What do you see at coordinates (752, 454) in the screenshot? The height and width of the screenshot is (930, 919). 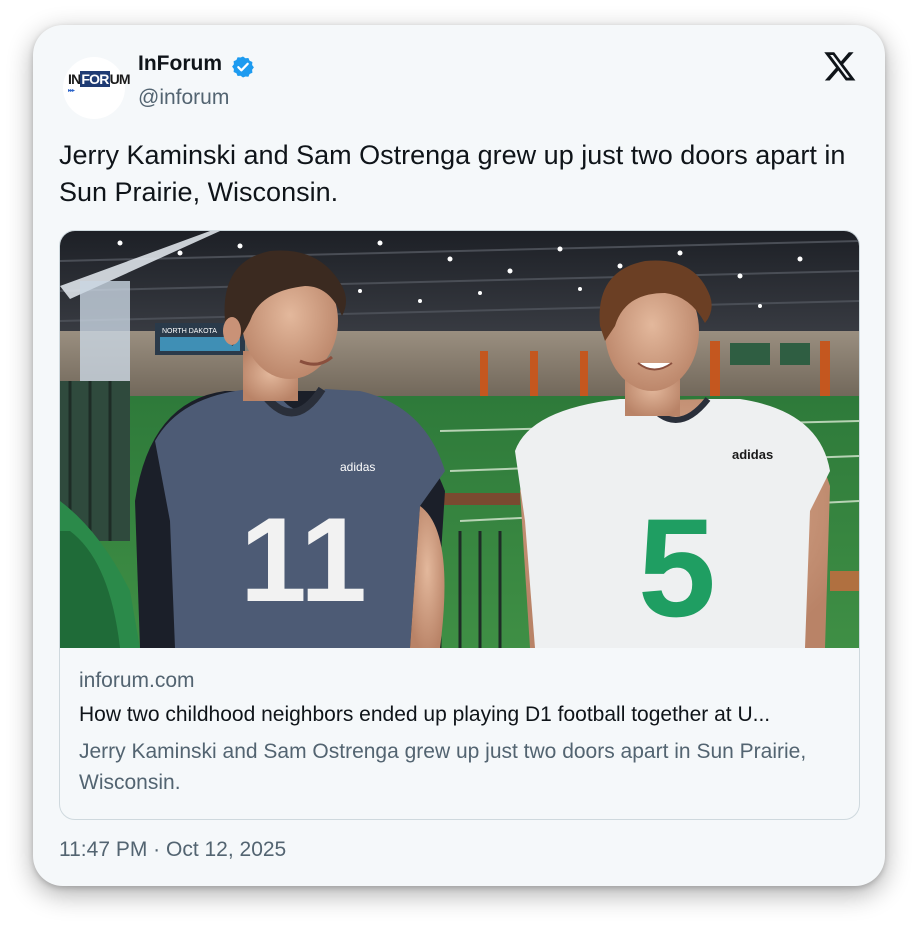 I see `right-brand-label: adidas` at bounding box center [752, 454].